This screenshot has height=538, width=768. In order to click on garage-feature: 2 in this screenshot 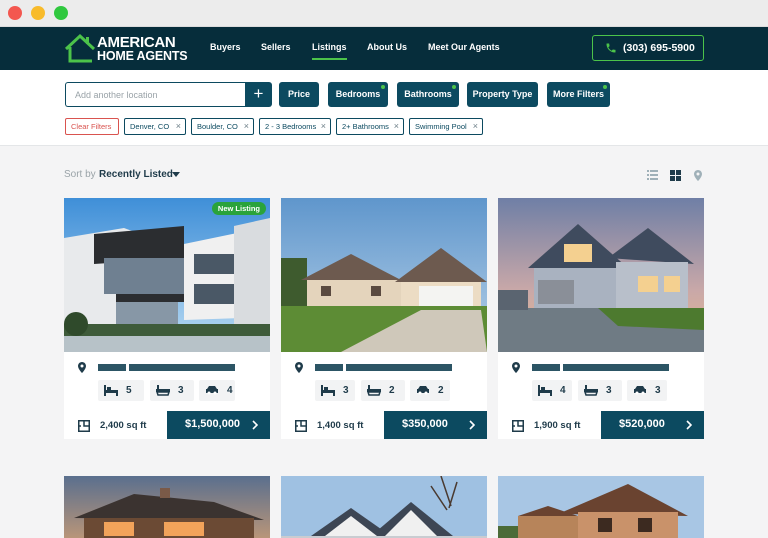, I will do `click(430, 390)`.